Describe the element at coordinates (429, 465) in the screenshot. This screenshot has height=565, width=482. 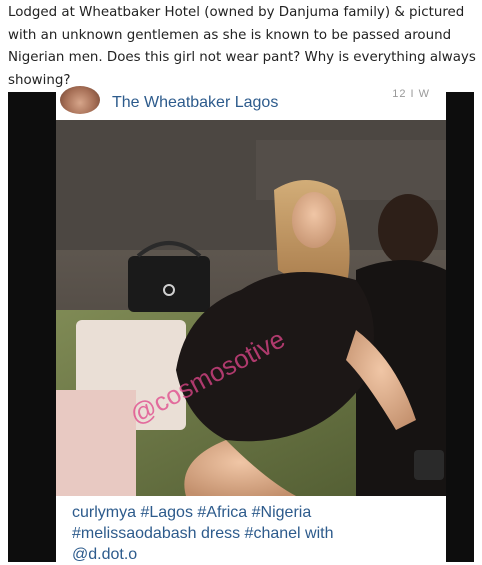
I see `phone` at that location.